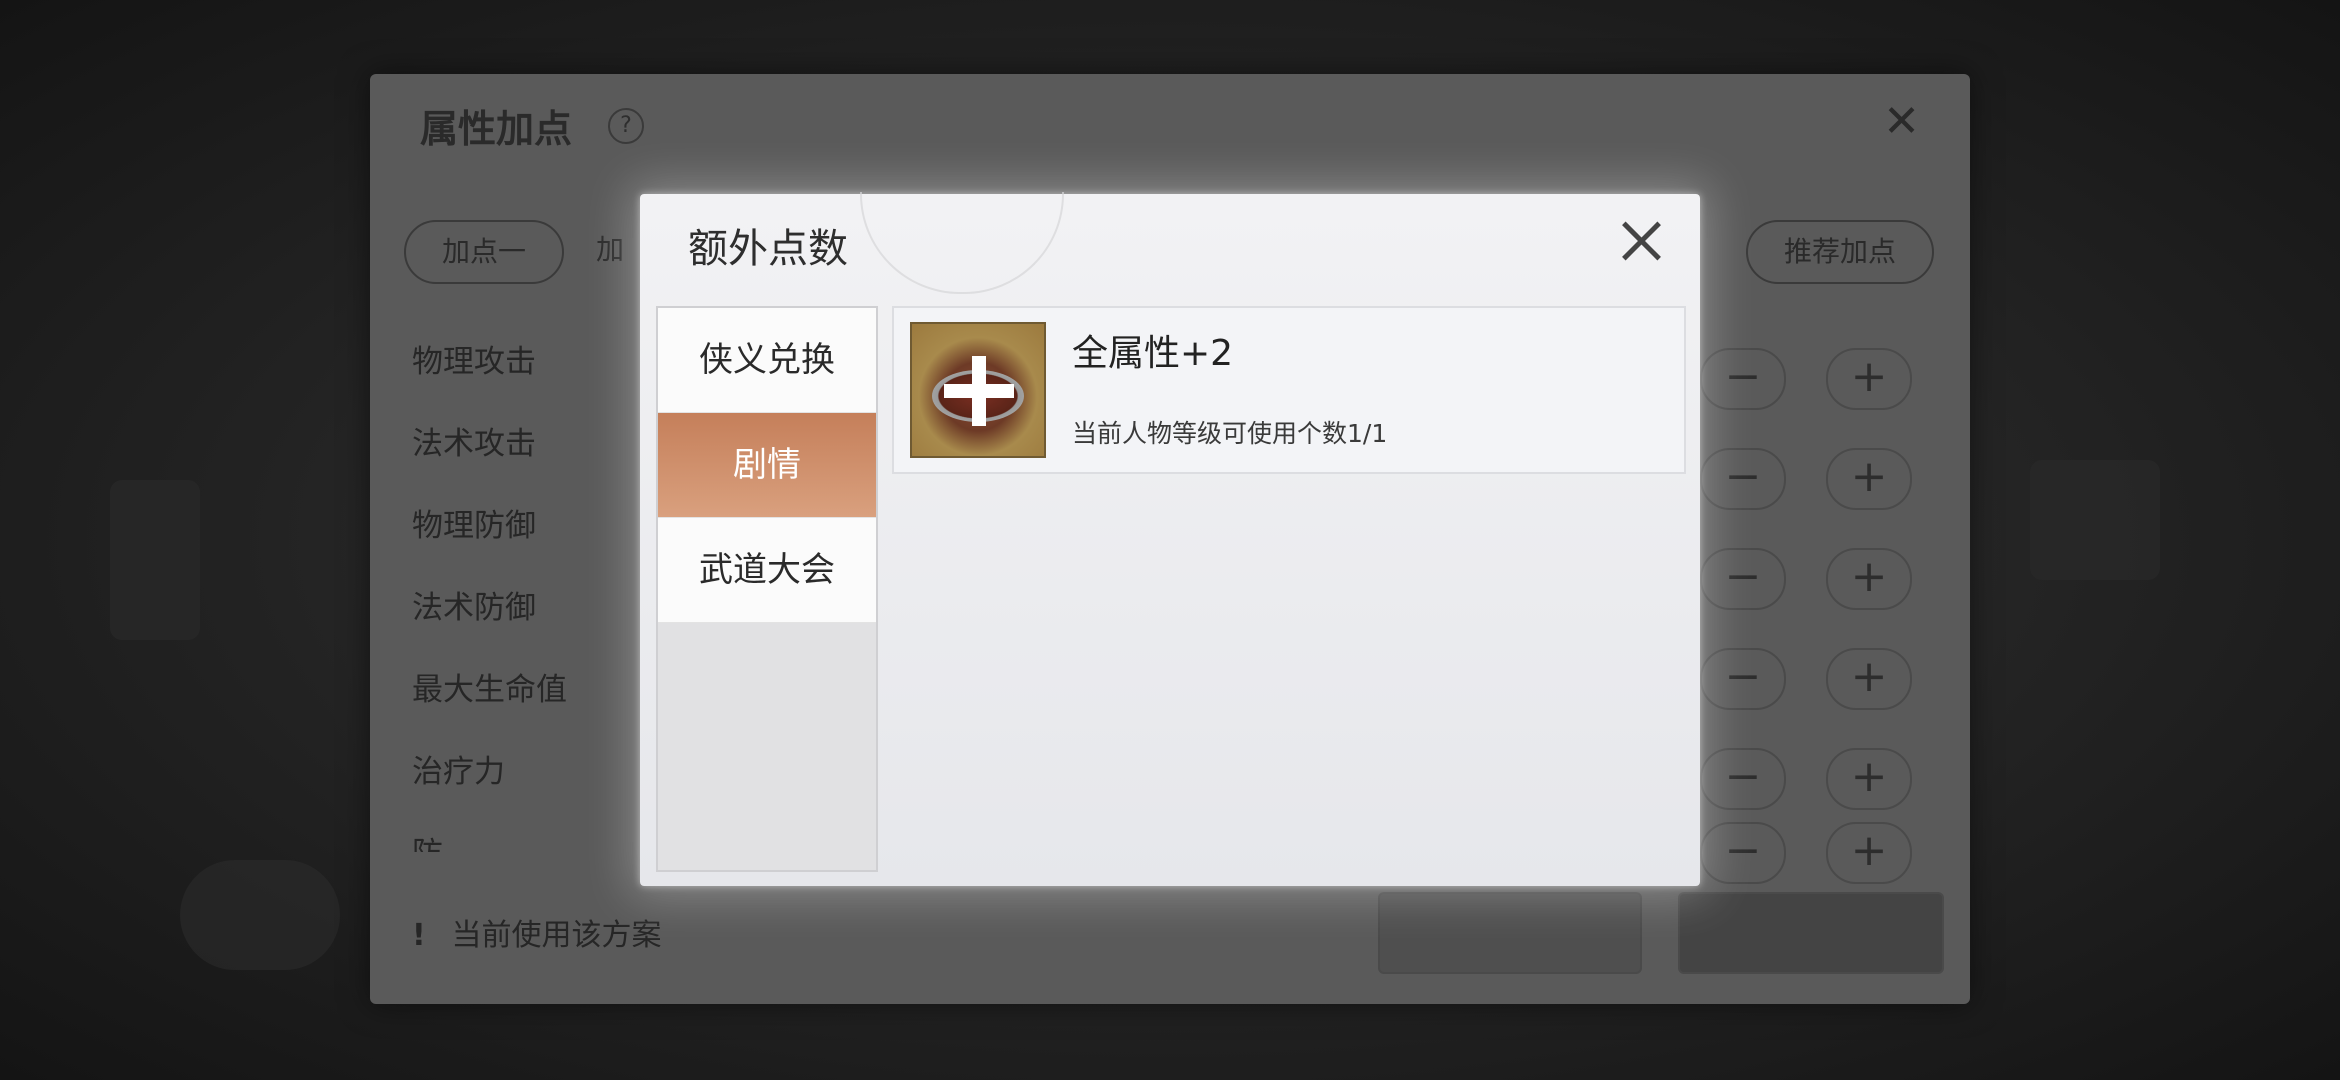 Image resolution: width=2340 pixels, height=1080 pixels. I want to click on tab-chivalry-exchange: 侠义兑换, so click(767, 360).